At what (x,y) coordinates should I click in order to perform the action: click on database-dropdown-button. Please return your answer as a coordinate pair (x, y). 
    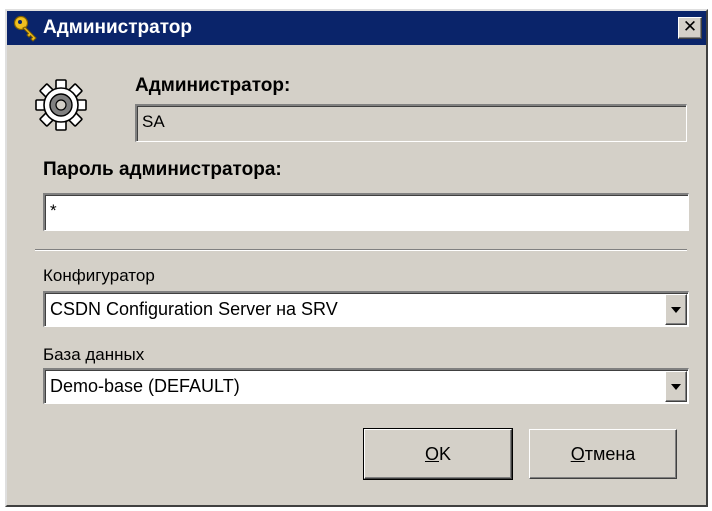
    Looking at the image, I should click on (676, 386).